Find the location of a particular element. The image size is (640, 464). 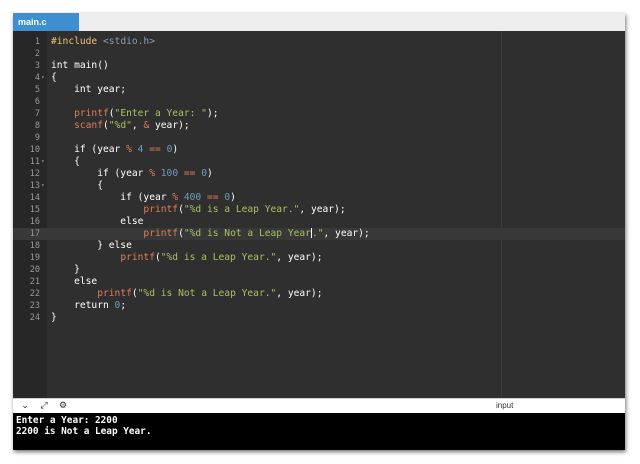

code-token: 100 is located at coordinates (169, 173).